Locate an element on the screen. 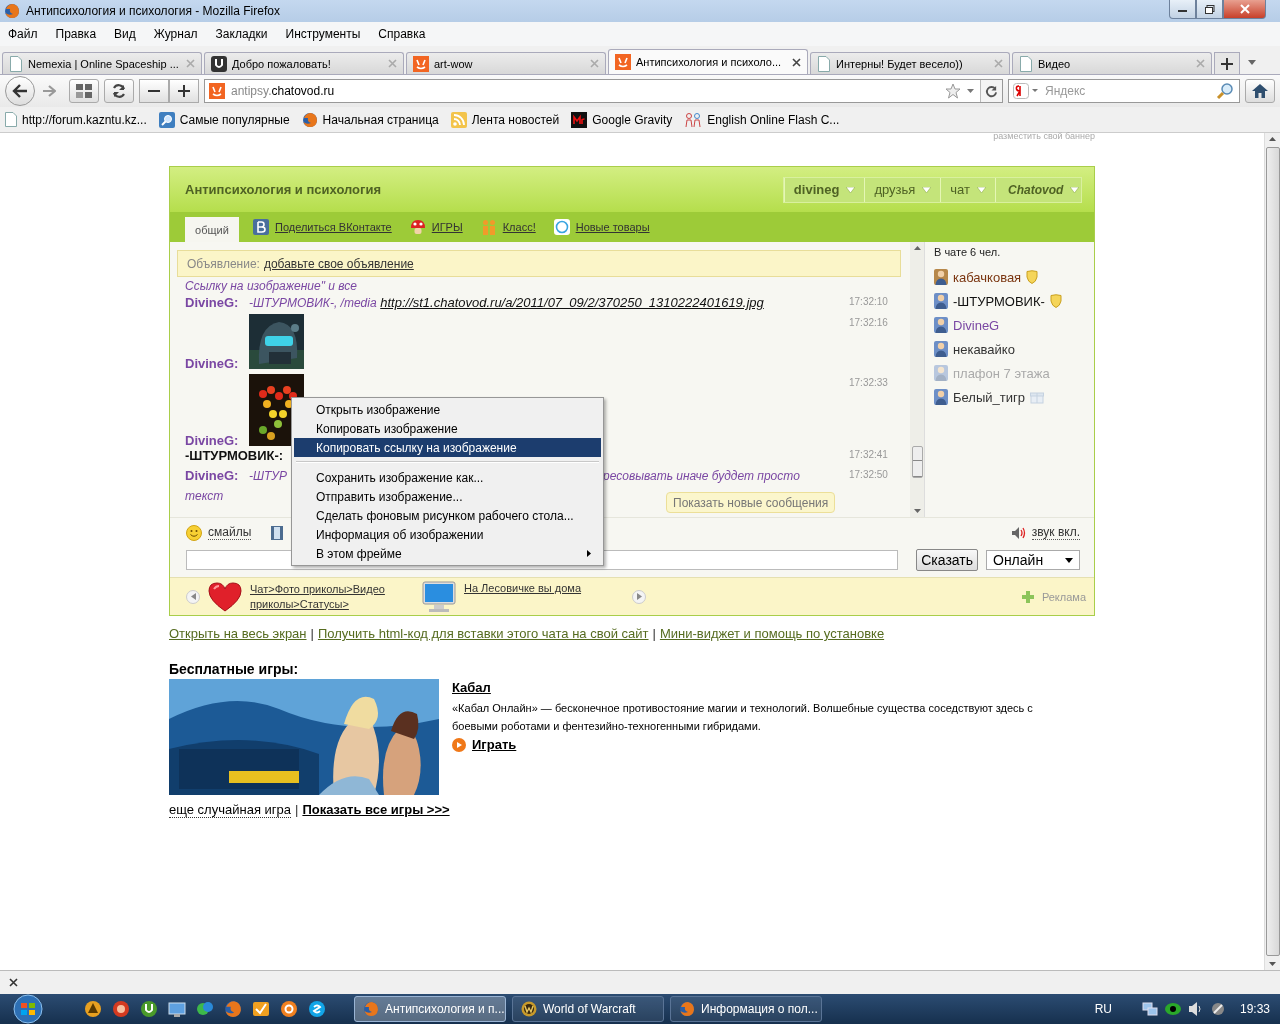 This screenshot has width=1280, height=1024. message-time: 17:32:10 is located at coordinates (869, 302).